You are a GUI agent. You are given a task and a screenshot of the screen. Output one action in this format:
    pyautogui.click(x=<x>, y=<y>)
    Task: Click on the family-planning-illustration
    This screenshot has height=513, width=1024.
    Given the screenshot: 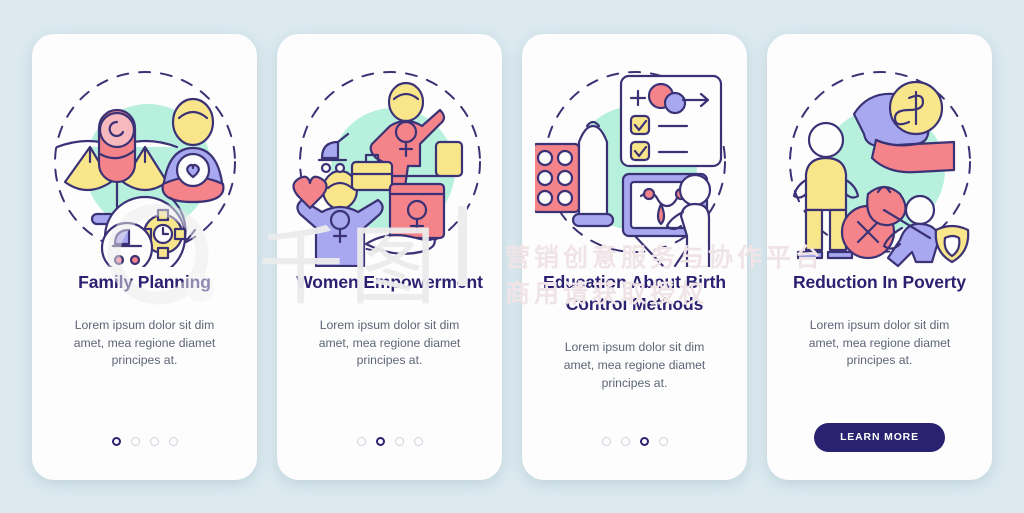 What is the action you would take?
    pyautogui.click(x=145, y=164)
    